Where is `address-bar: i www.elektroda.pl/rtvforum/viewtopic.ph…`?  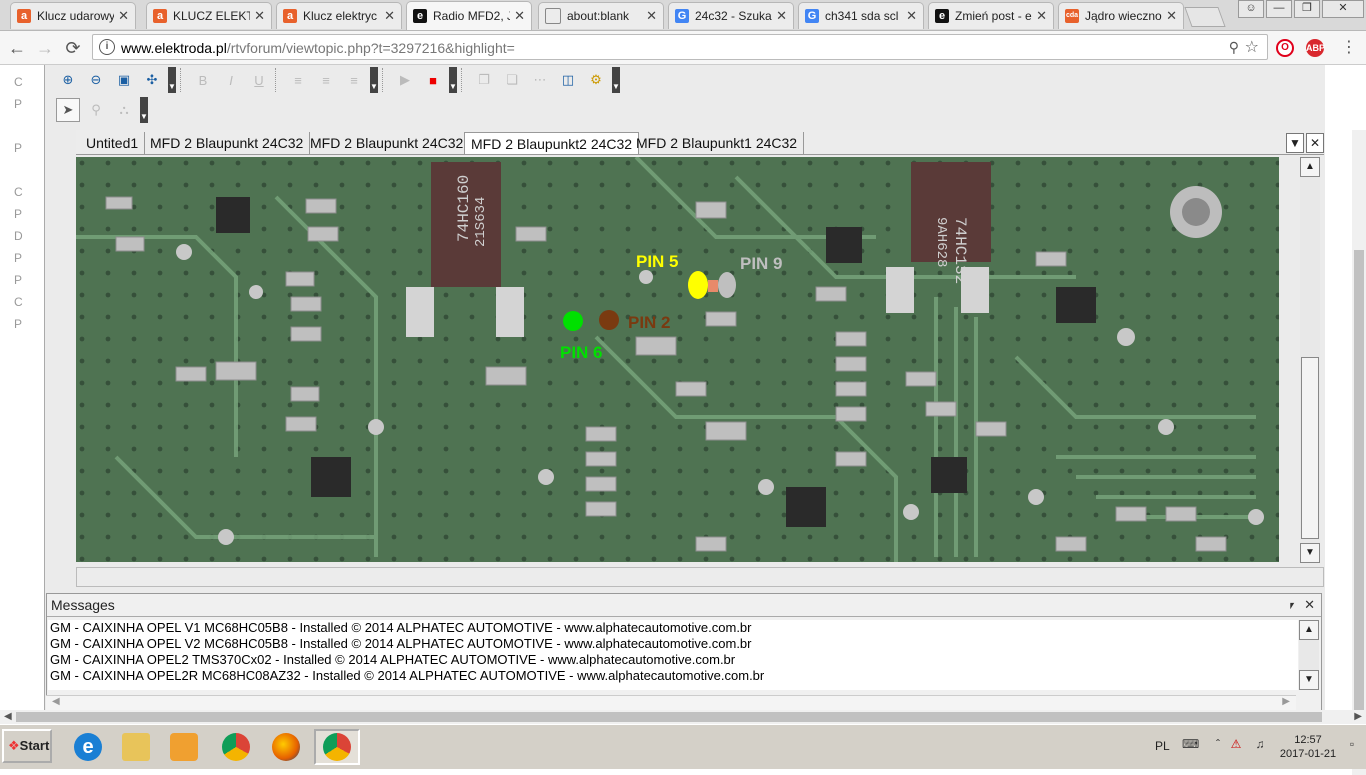 address-bar: i www.elektroda.pl/rtvforum/viewtopic.ph… is located at coordinates (680, 47).